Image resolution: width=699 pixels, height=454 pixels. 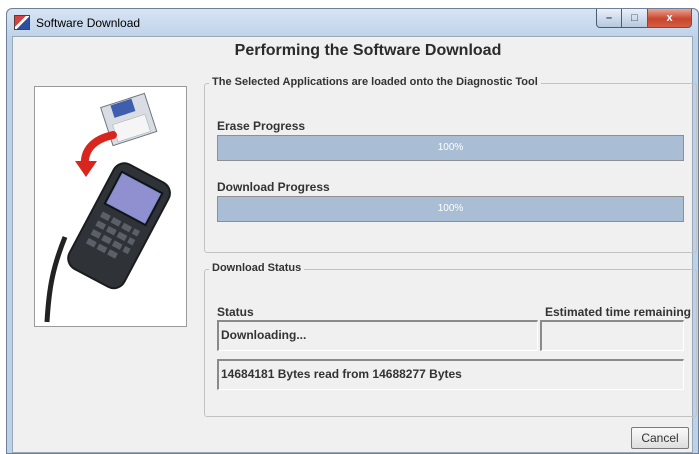 I want to click on download-progress-text: 100%, so click(x=450, y=208).